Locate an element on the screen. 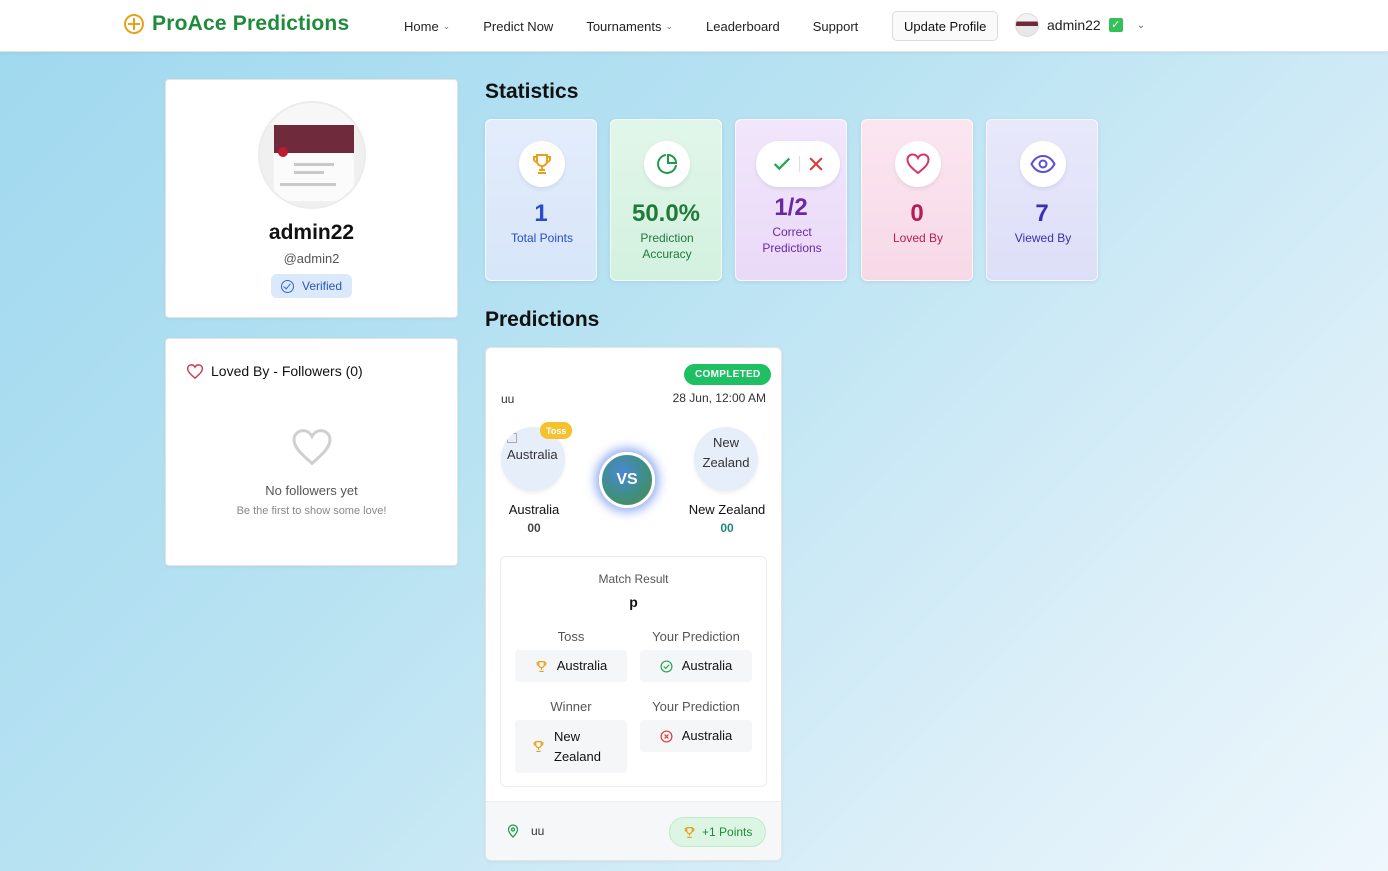 This screenshot has height=871, width=1388. profile-avatar is located at coordinates (312, 155).